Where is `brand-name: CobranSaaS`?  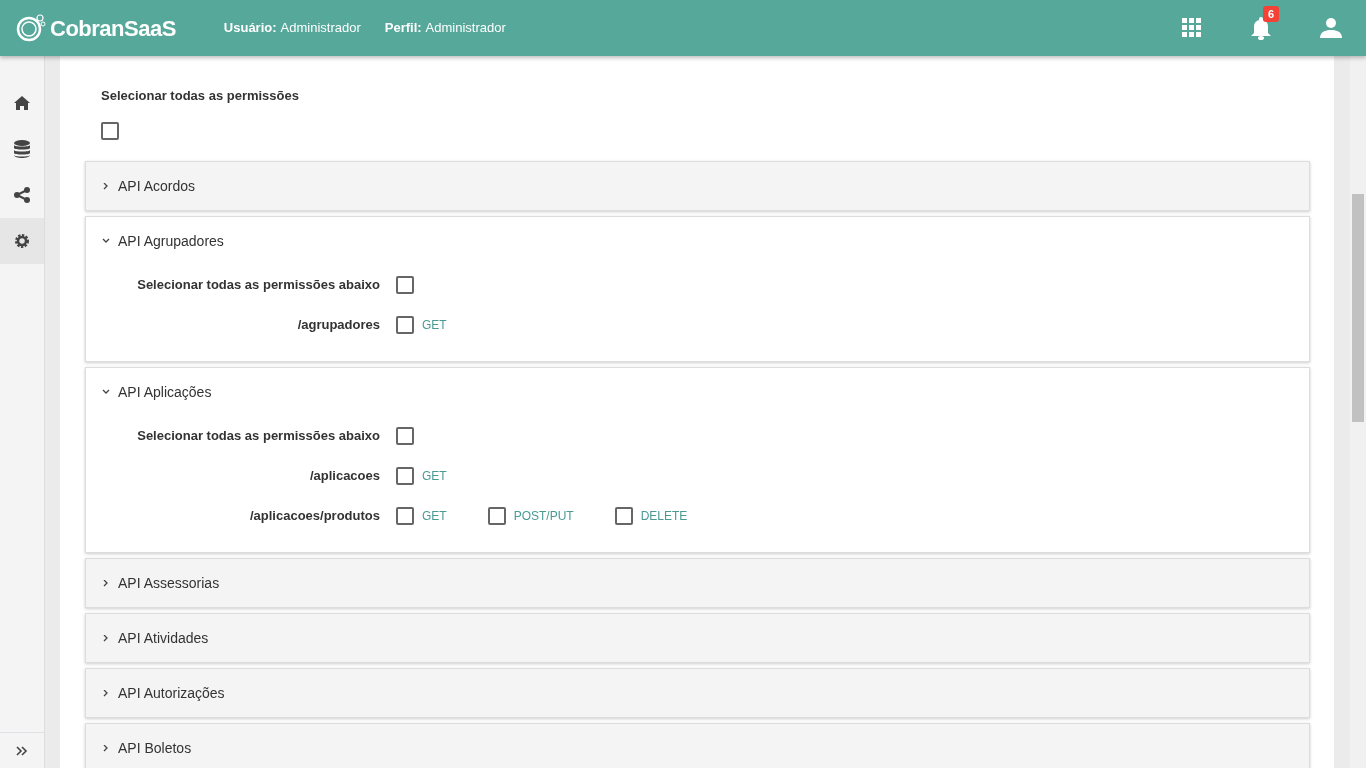
brand-name: CobranSaaS is located at coordinates (113, 28).